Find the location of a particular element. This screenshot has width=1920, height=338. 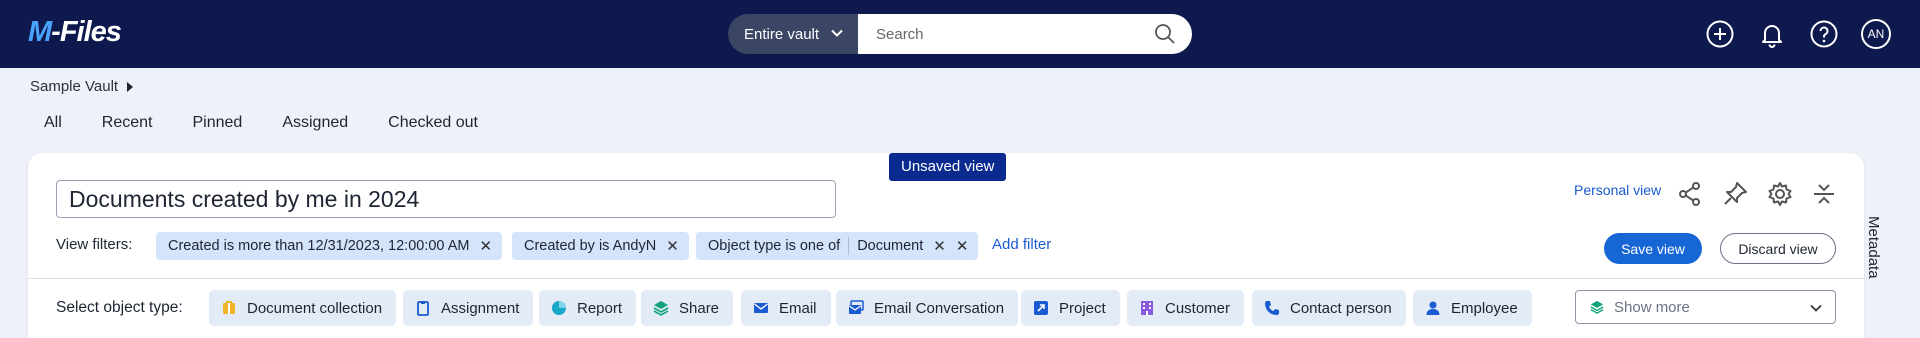

object-type-document-collection: Document collection is located at coordinates (303, 308).